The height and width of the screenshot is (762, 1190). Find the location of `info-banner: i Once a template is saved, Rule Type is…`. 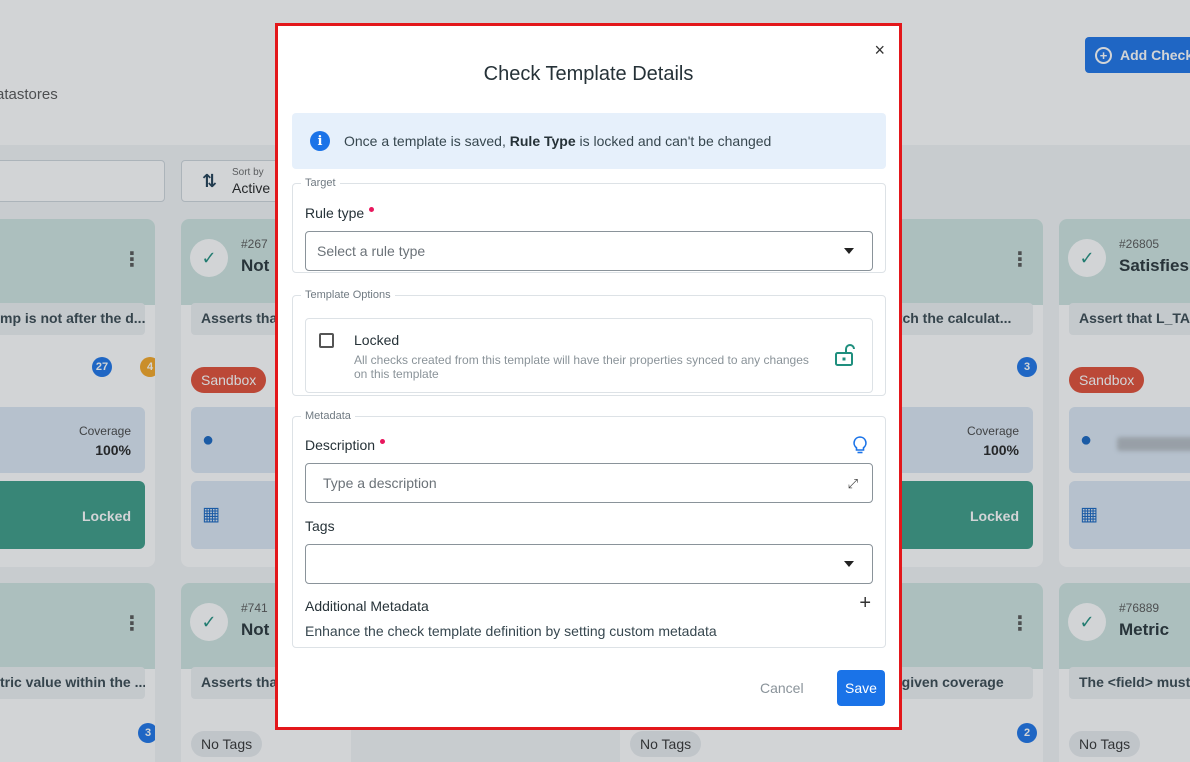

info-banner: i Once a template is saved, Rule Type is… is located at coordinates (589, 141).